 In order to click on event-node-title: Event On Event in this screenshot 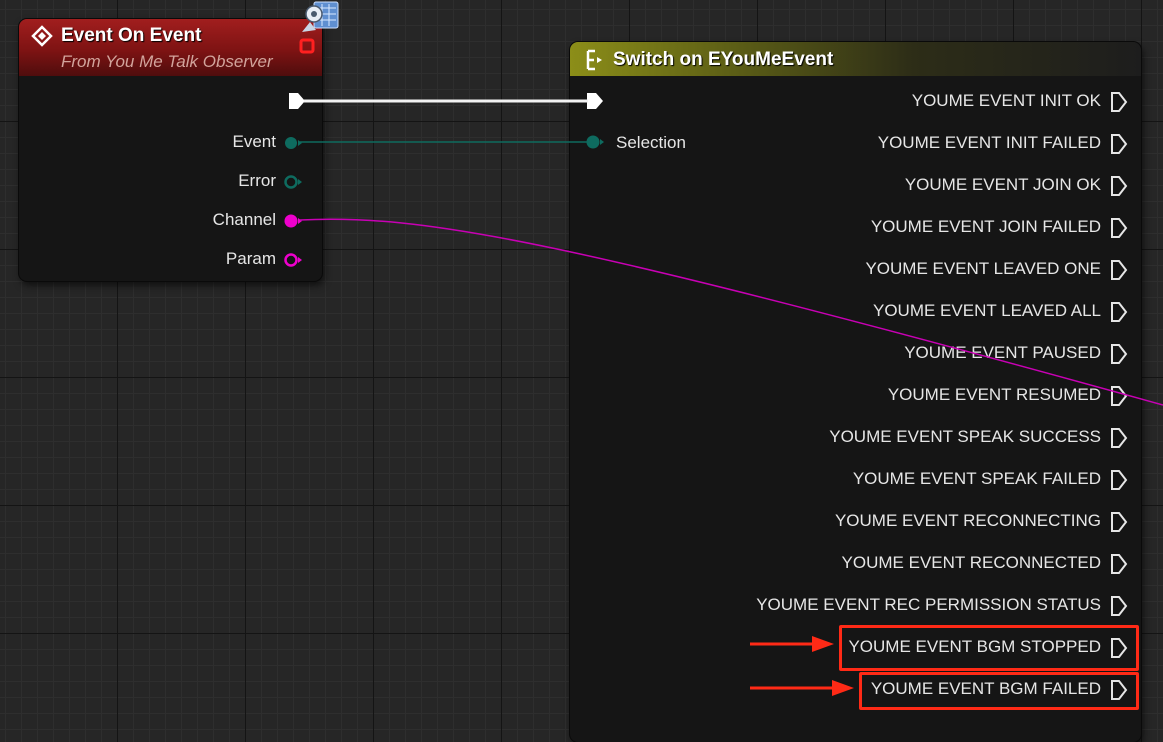, I will do `click(131, 35)`.